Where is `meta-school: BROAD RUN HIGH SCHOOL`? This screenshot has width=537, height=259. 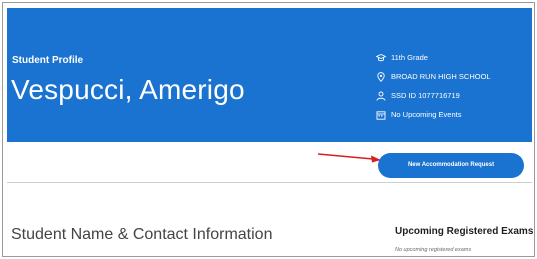 meta-school: BROAD RUN HIGH SCHOOL is located at coordinates (433, 76).